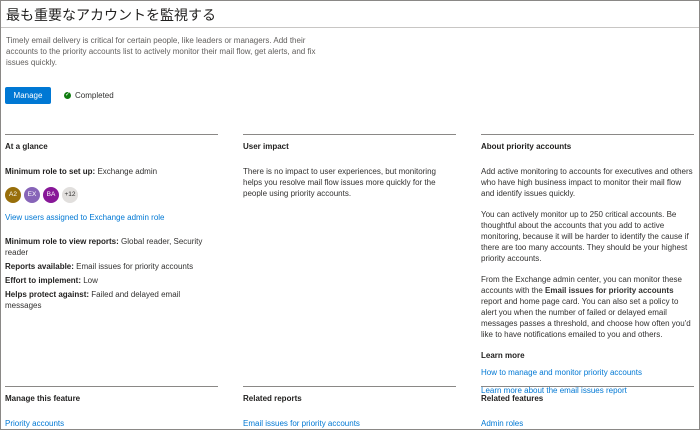 The height and width of the screenshot is (430, 700). I want to click on effort: Effort to implement: Low, so click(111, 280).